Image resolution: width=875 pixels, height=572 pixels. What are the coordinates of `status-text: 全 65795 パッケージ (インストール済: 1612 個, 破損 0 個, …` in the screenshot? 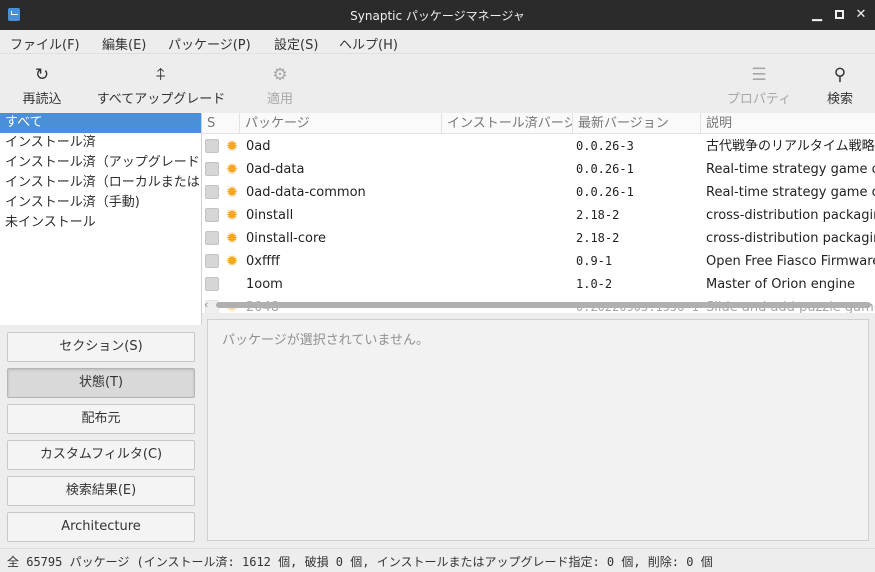 It's located at (360, 562).